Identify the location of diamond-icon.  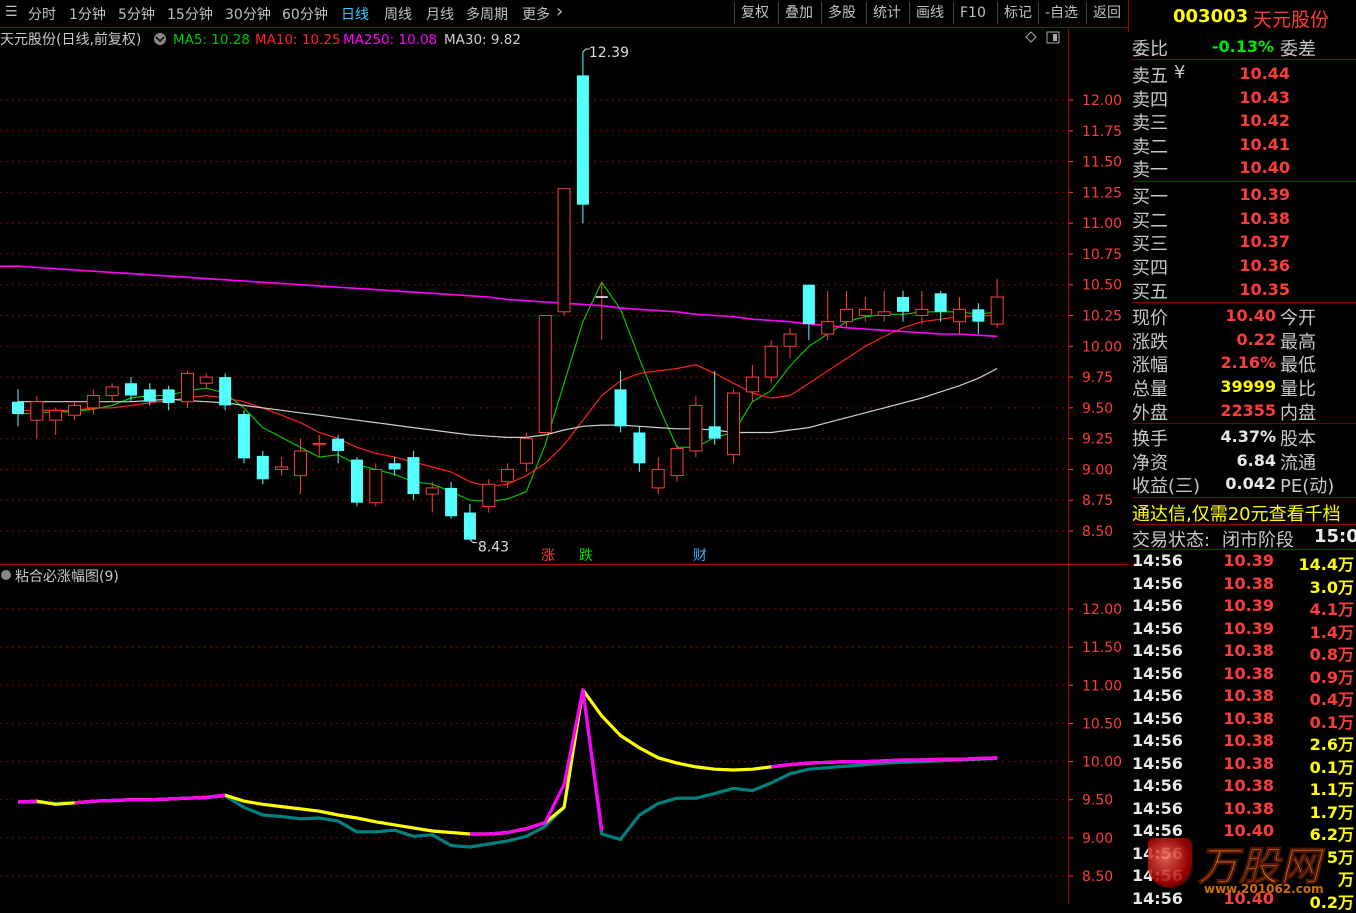
(1031, 37).